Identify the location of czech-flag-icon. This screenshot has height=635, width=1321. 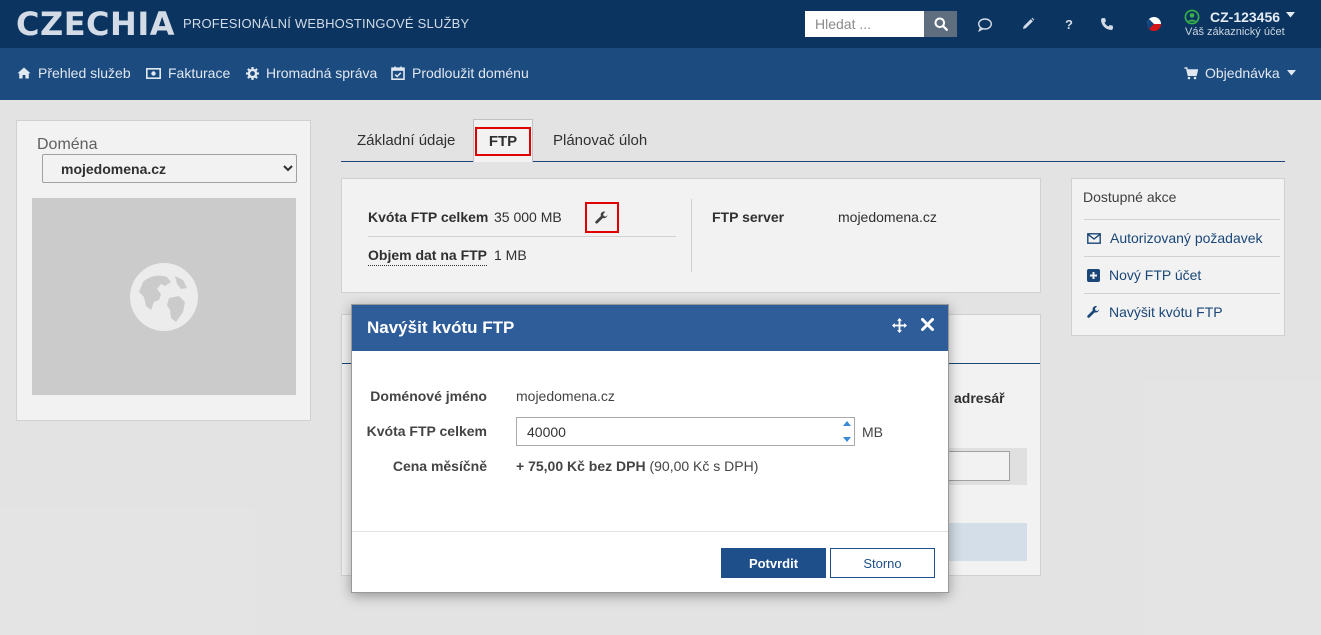
(1154, 24).